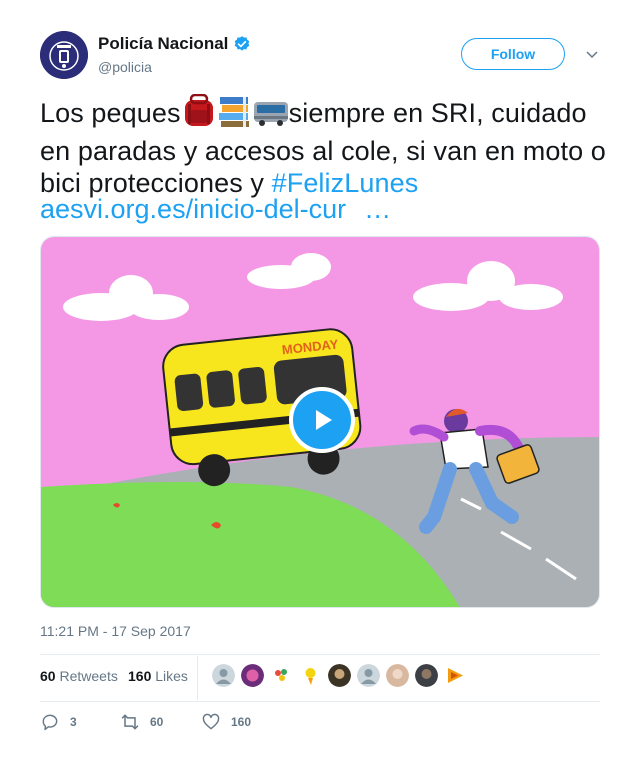 This screenshot has height=762, width=640. I want to click on likes-count: 160, so click(140, 676).